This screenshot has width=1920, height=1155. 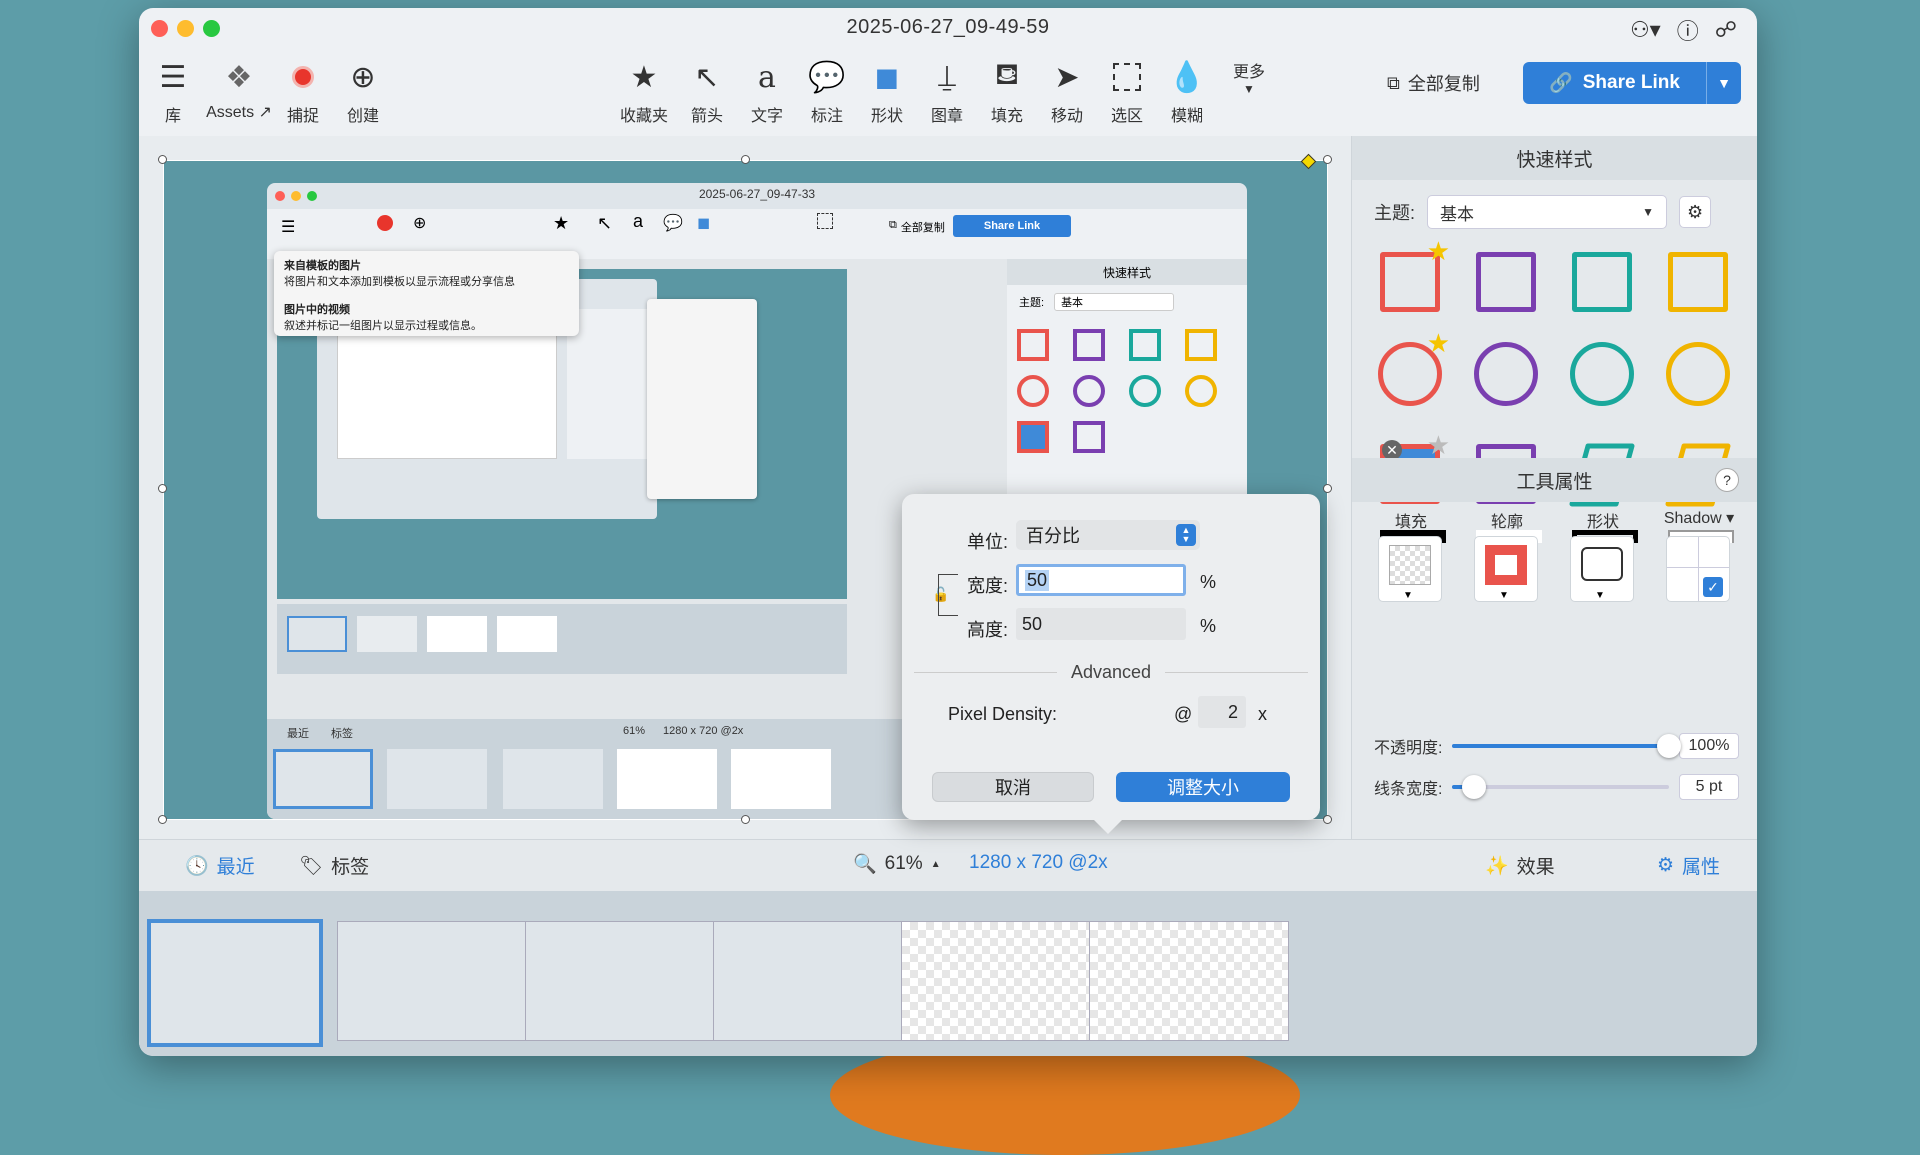 I want to click on line-width-value: 5 pt, so click(x=1709, y=787).